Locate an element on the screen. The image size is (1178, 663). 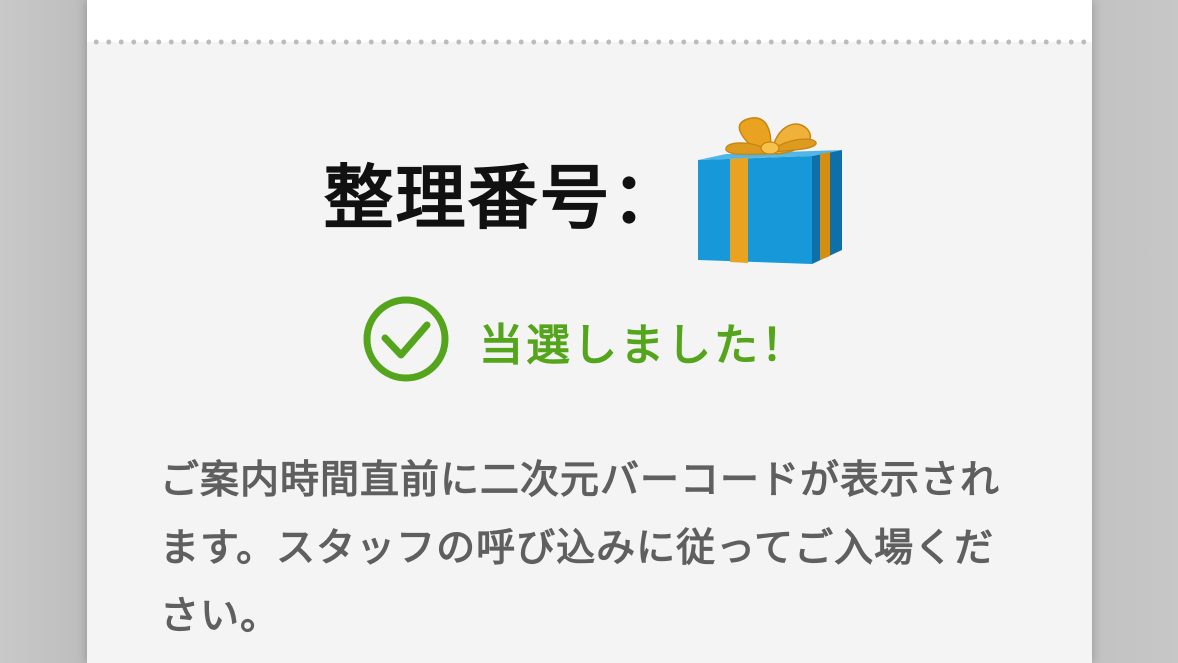
ticket-number-label: 整理番号： is located at coordinates (503, 197).